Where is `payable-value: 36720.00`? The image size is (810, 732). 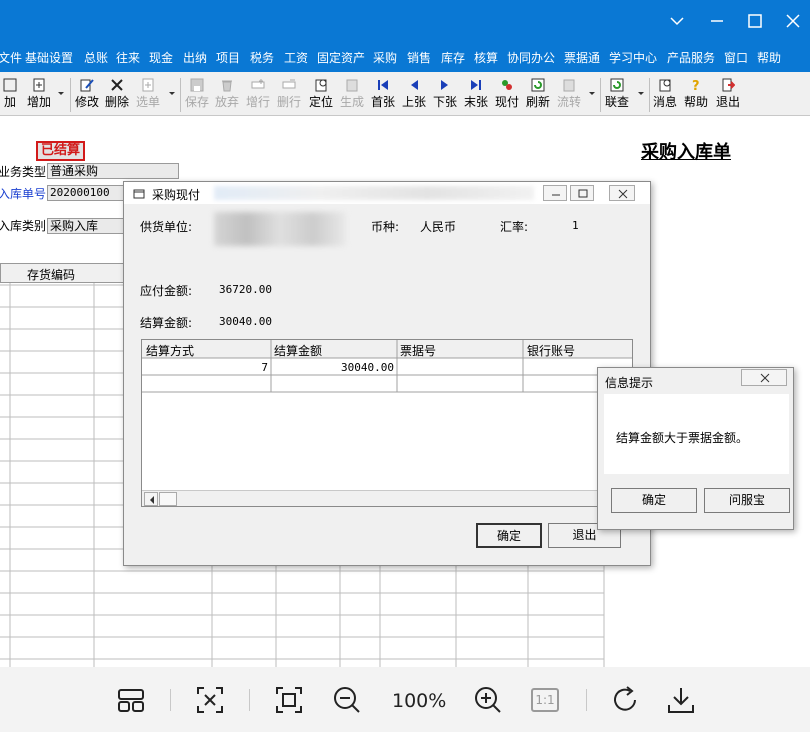 payable-value: 36720.00 is located at coordinates (245, 289).